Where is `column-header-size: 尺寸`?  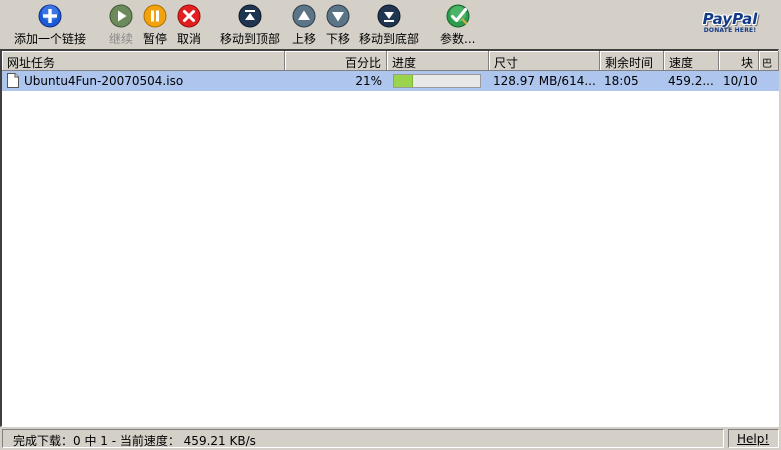
column-header-size: 尺寸 is located at coordinates (544, 61).